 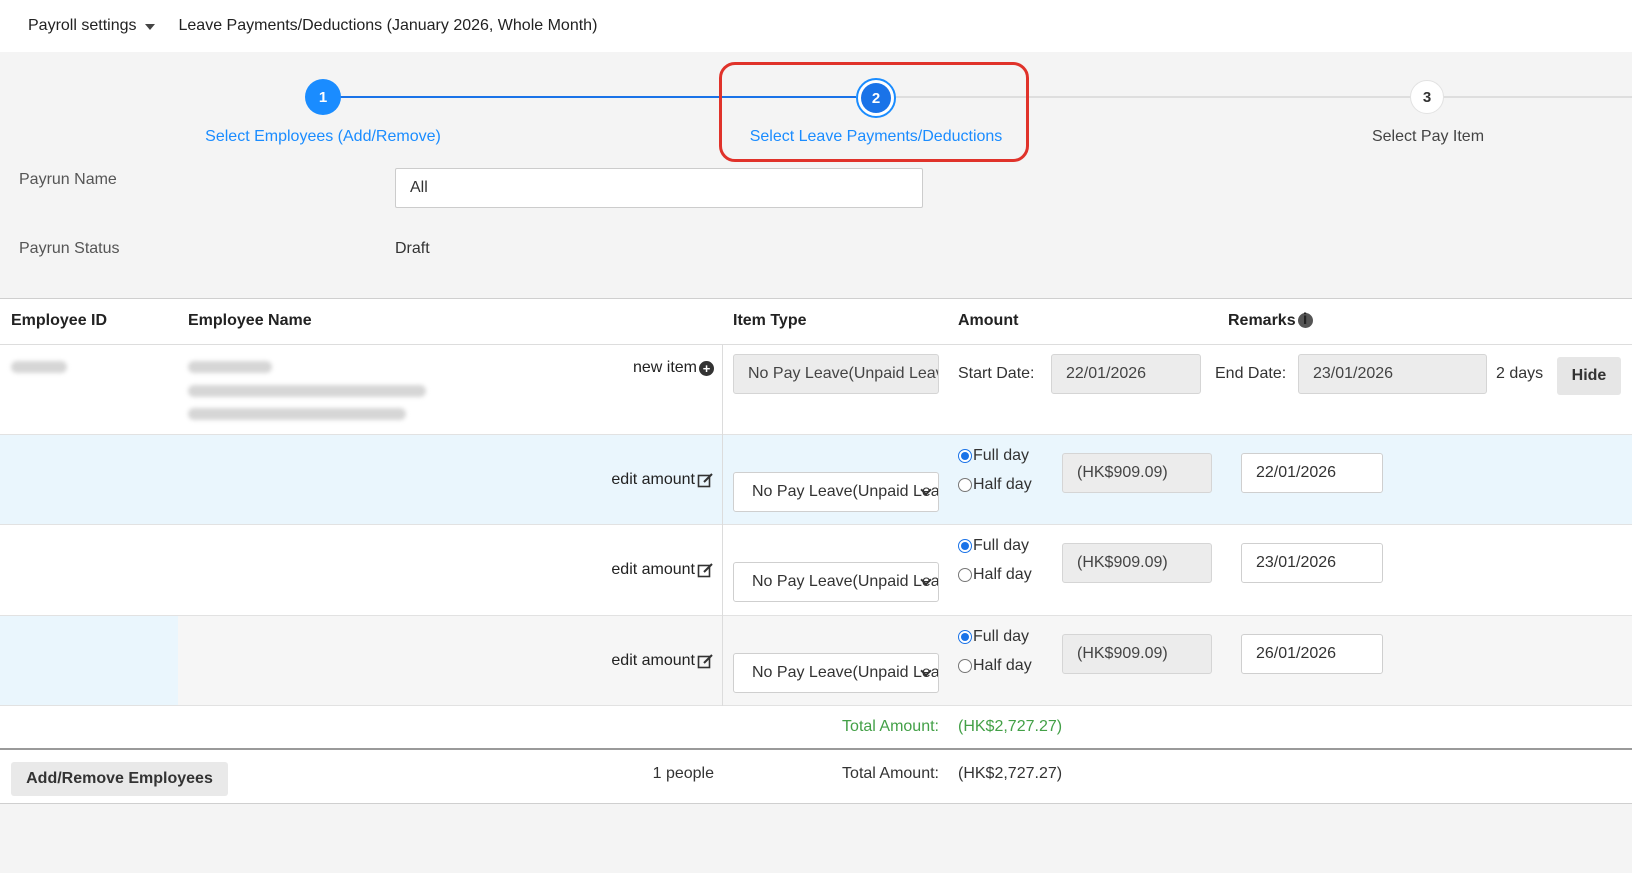 I want to click on step-3-label: Select Pay Item, so click(x=1428, y=137).